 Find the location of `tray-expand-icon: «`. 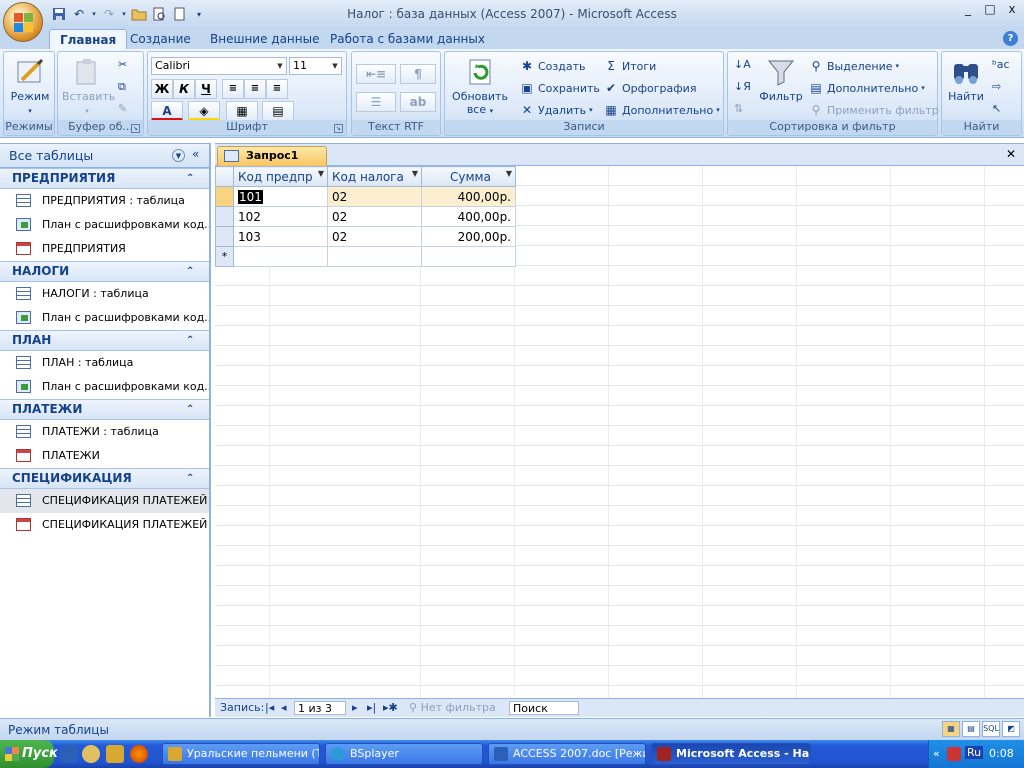

tray-expand-icon: « is located at coordinates (936, 753).